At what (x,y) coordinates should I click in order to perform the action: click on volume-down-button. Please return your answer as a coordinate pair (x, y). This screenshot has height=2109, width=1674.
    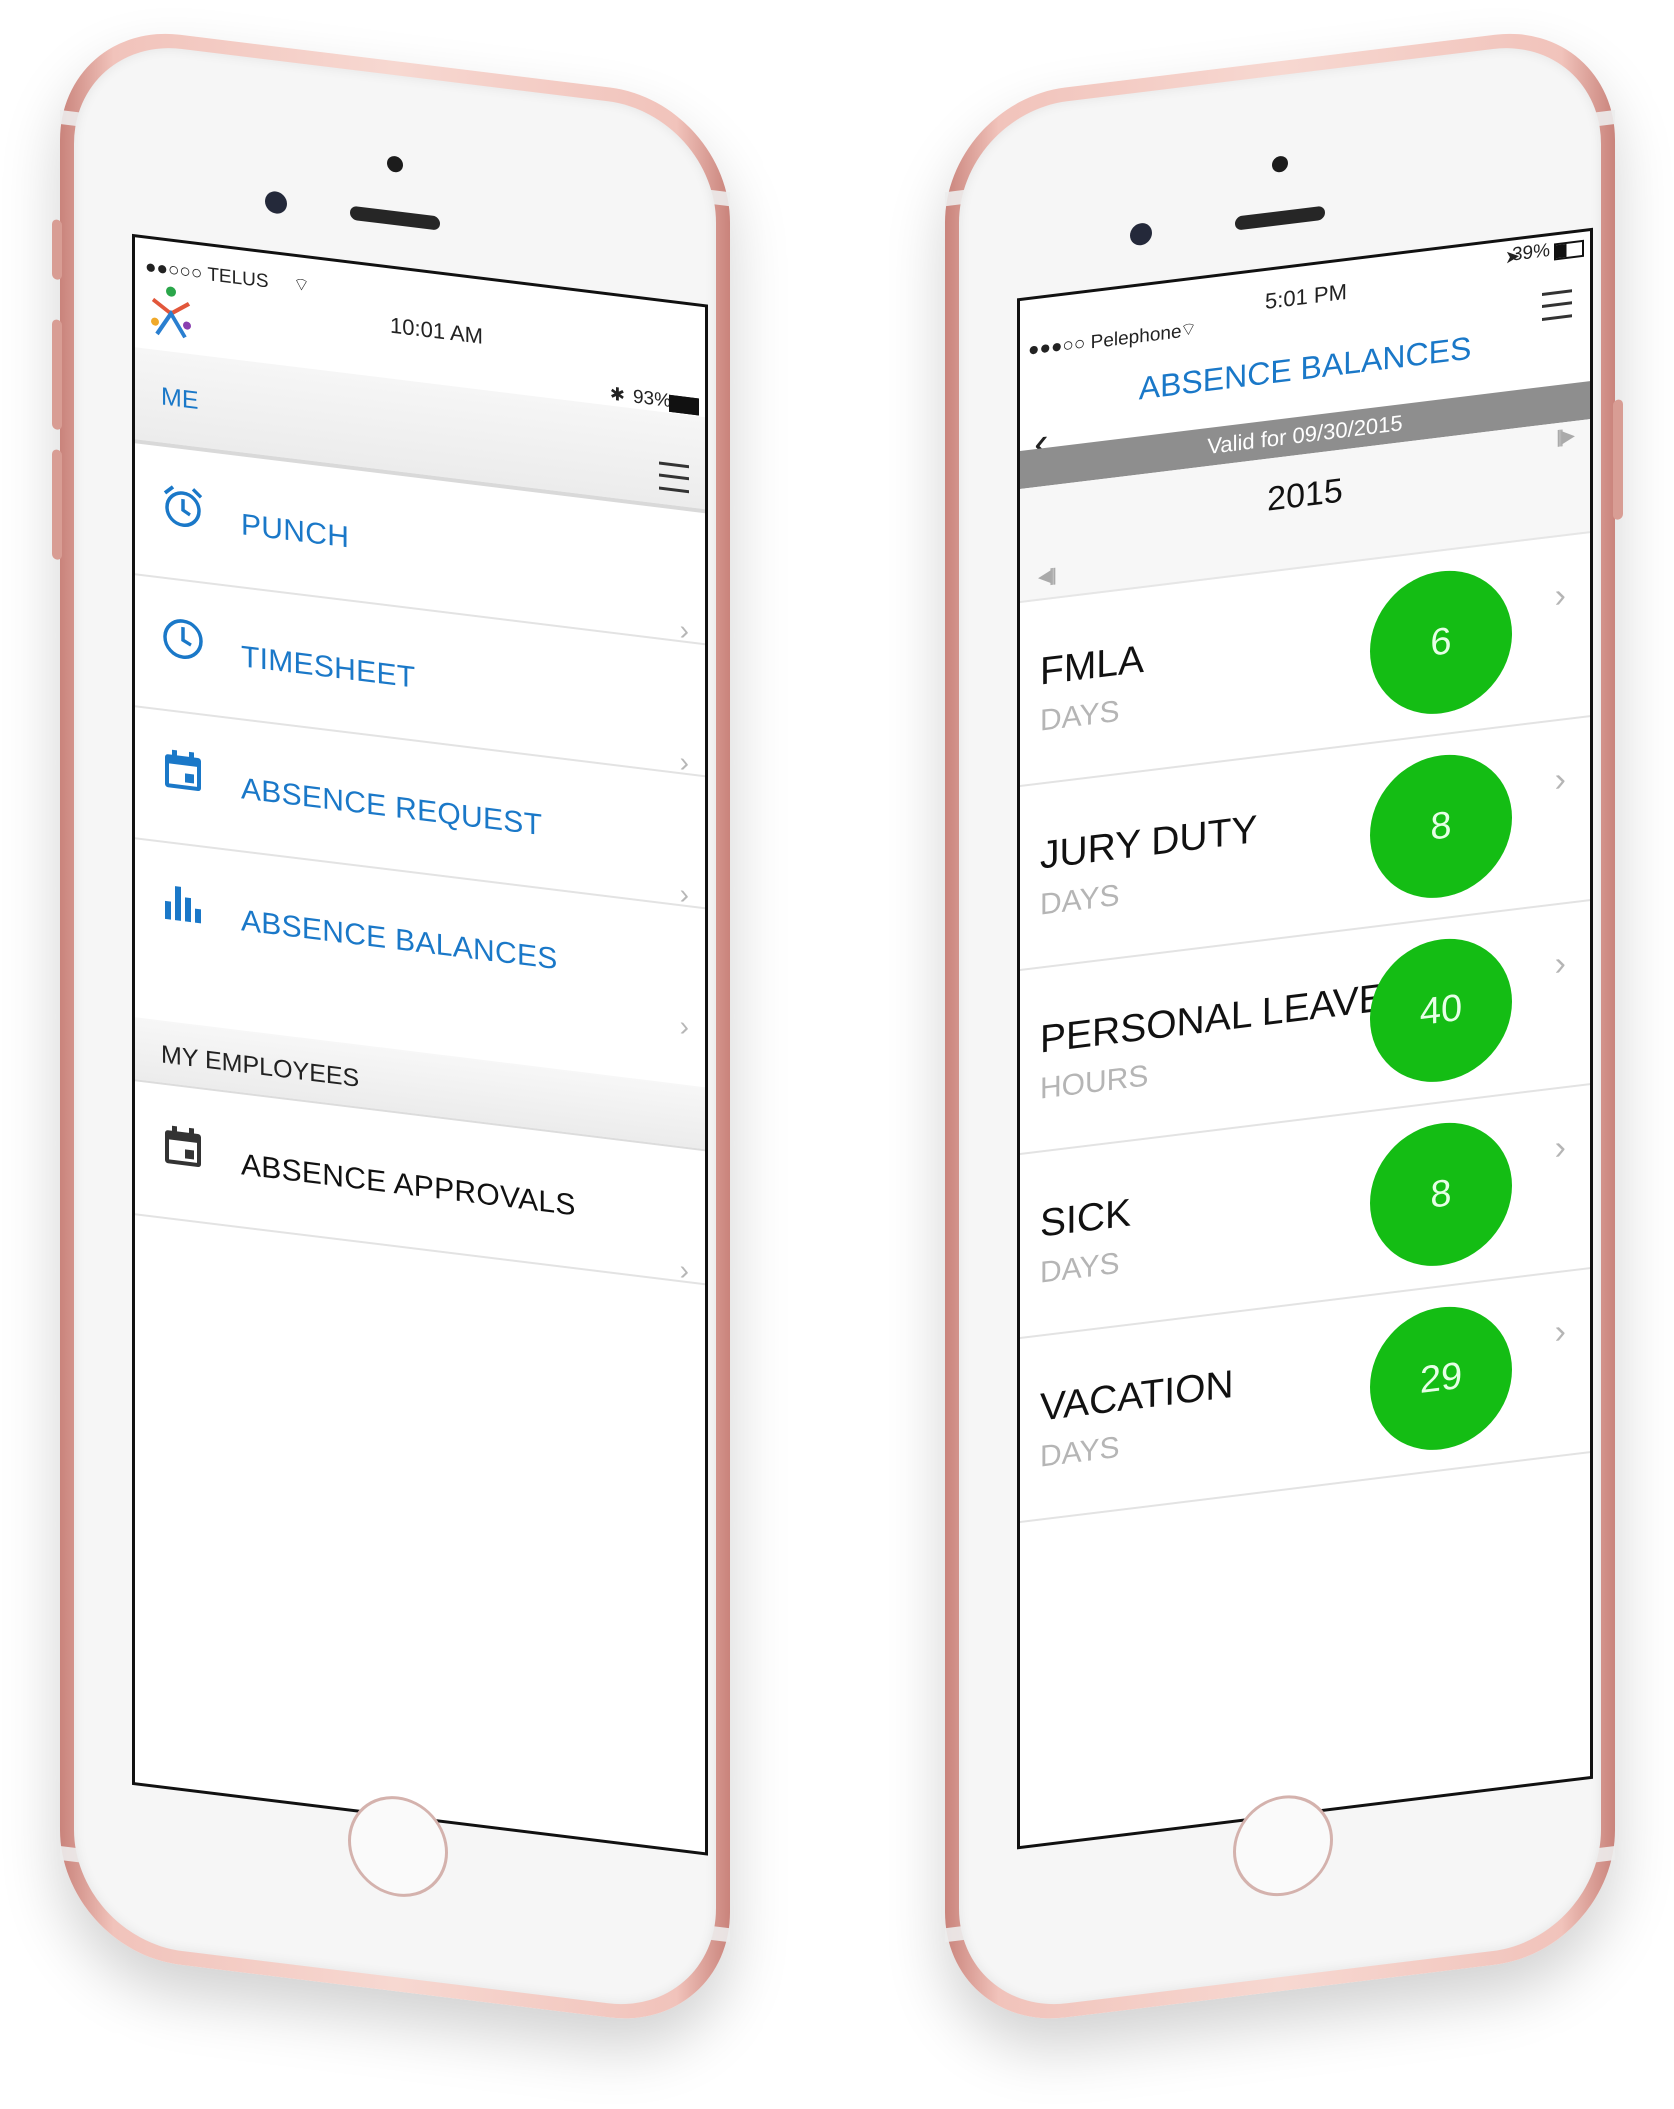
    Looking at the image, I should click on (57, 505).